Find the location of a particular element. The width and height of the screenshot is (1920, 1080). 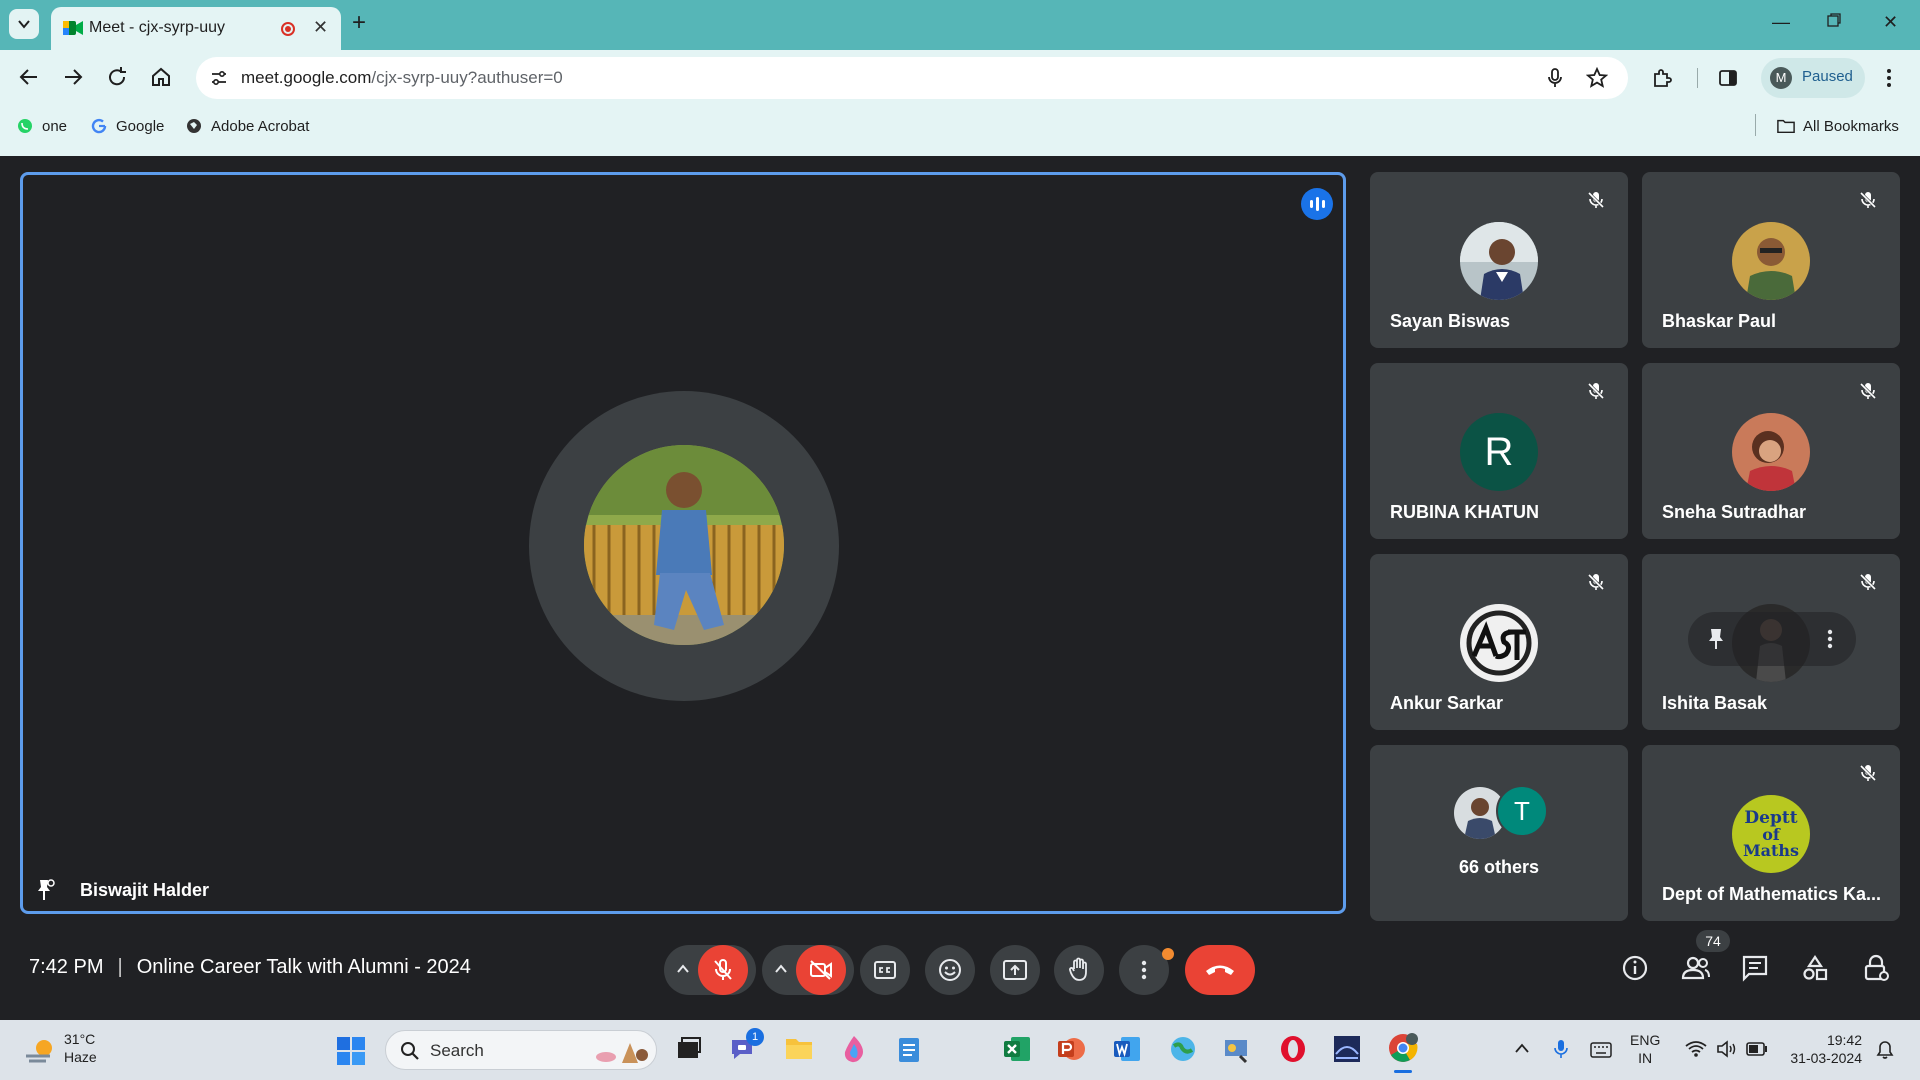

participant-tile: Ishita Basak is located at coordinates (1771, 642).